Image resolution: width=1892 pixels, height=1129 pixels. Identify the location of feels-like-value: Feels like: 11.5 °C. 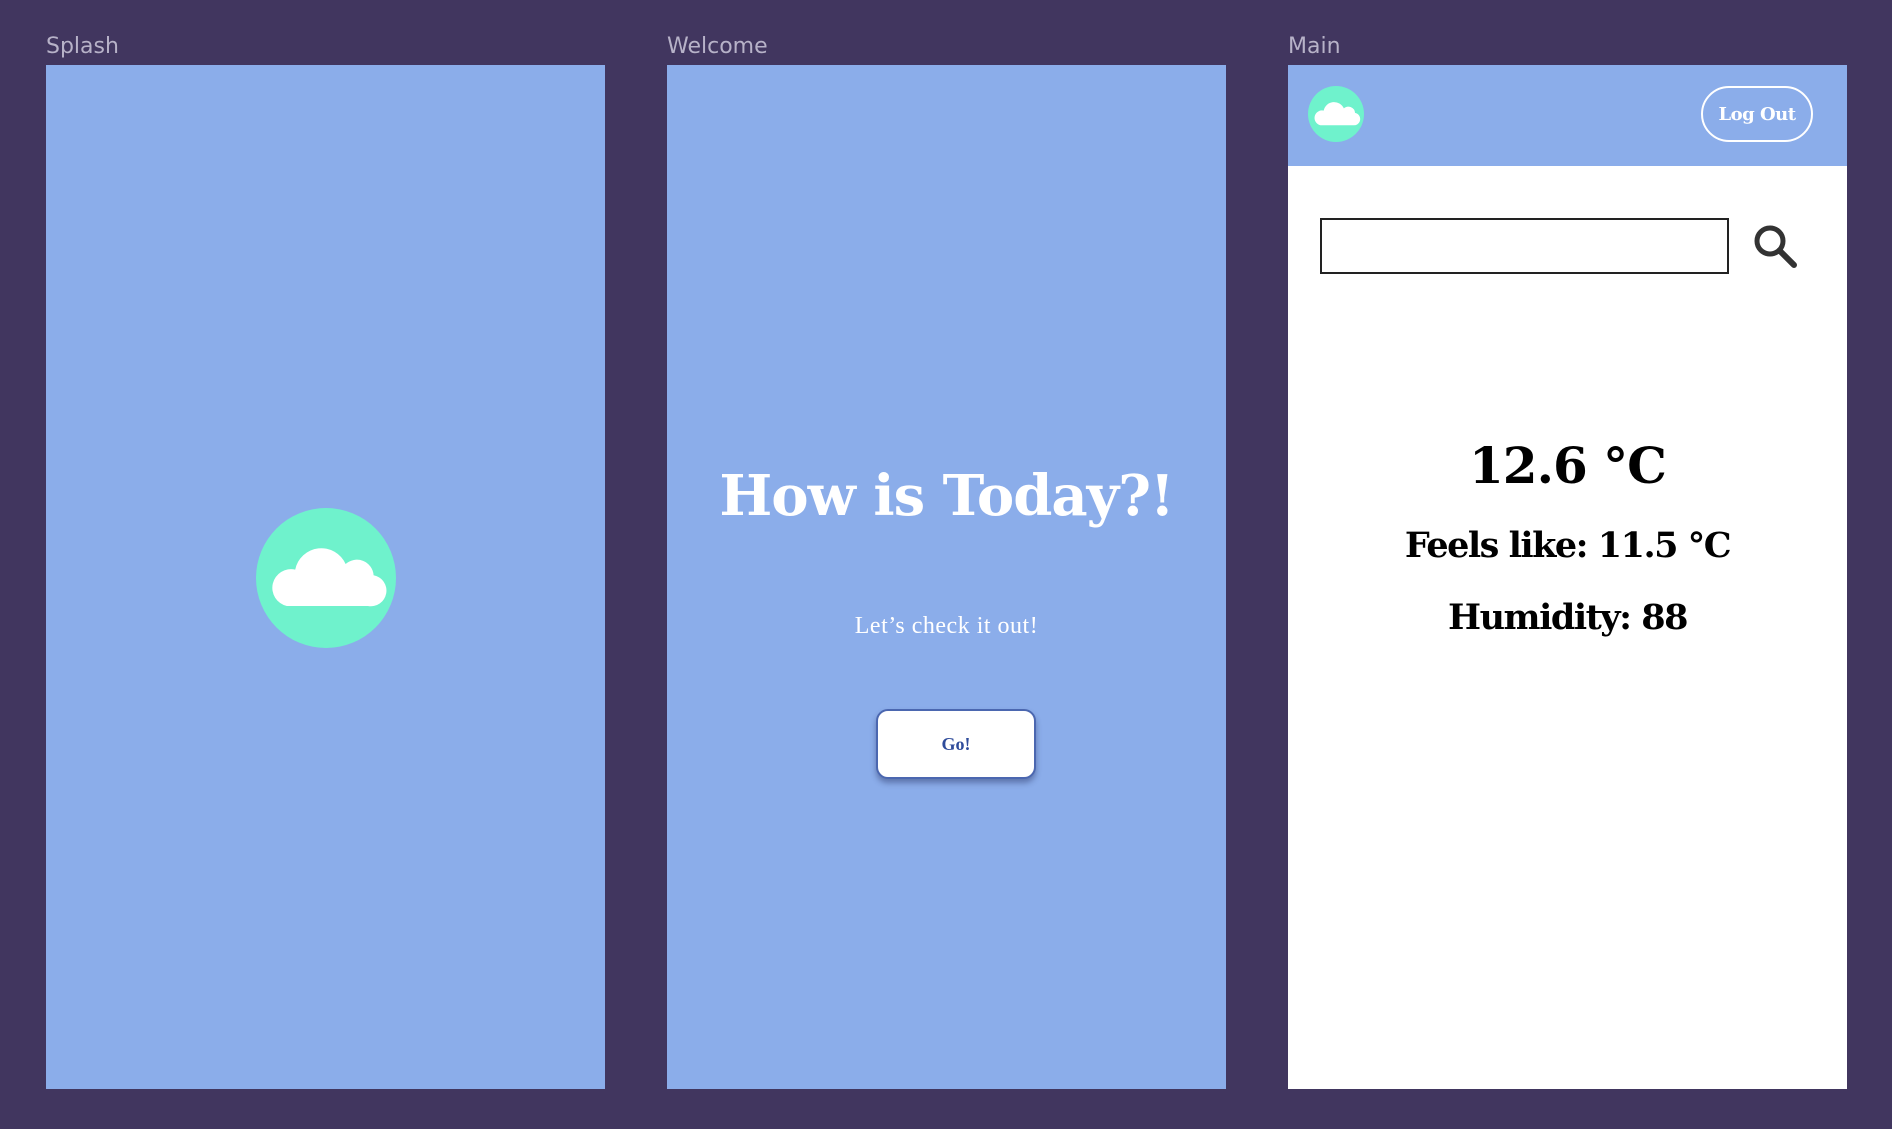
(1568, 545).